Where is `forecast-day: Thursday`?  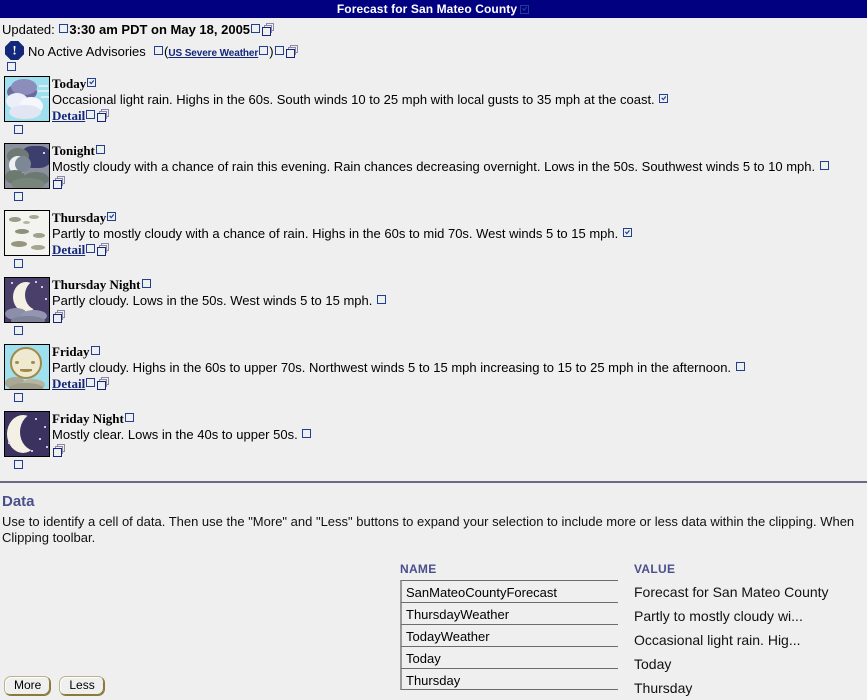
forecast-day: Thursday is located at coordinates (459, 217).